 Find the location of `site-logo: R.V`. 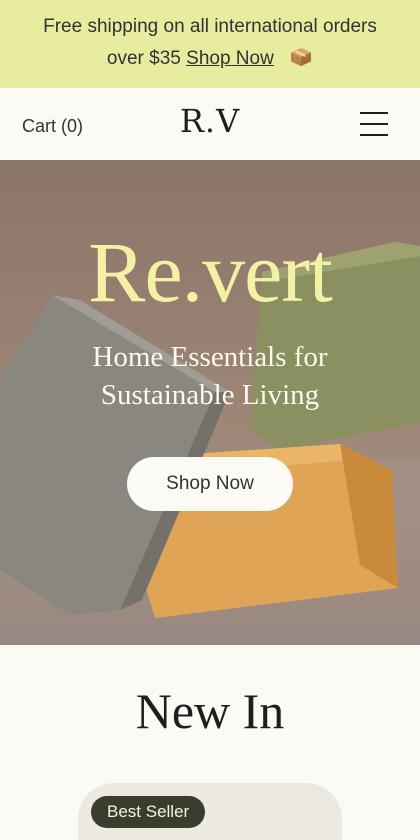

site-logo: R.V is located at coordinates (210, 121).